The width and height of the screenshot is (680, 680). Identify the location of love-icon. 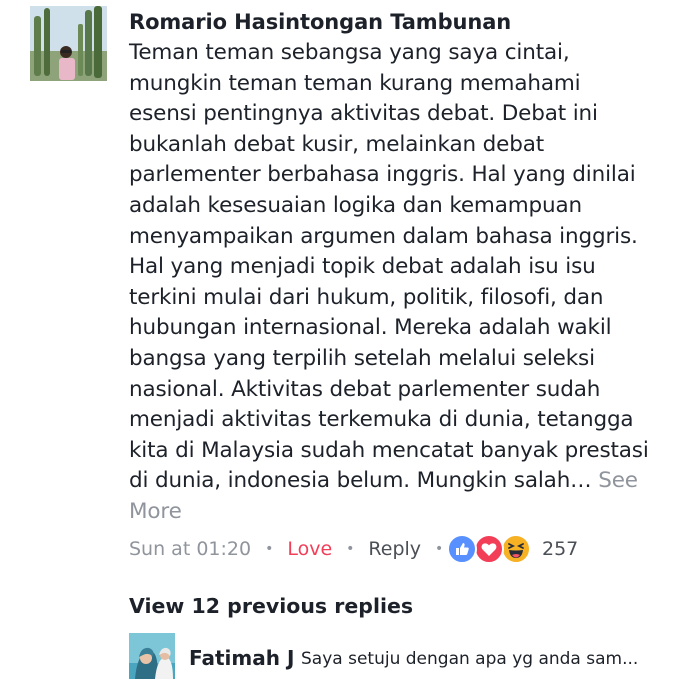
(489, 549).